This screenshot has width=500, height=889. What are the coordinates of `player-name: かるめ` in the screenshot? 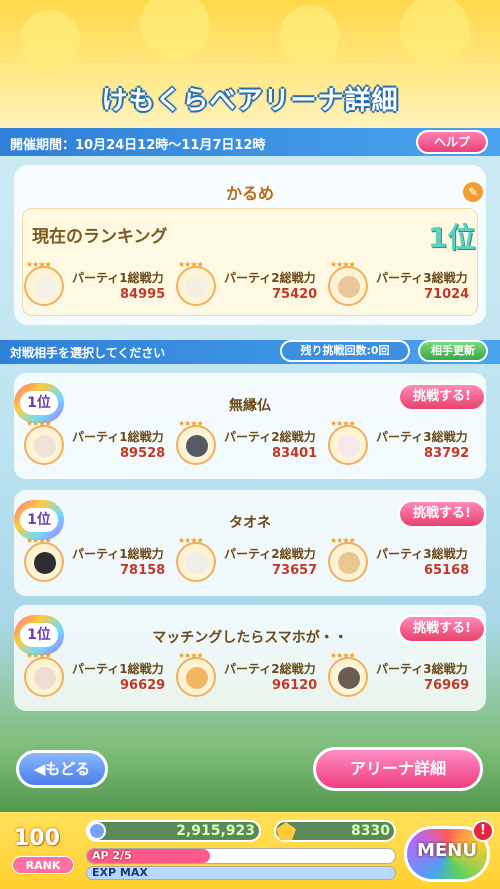 It's located at (249, 193).